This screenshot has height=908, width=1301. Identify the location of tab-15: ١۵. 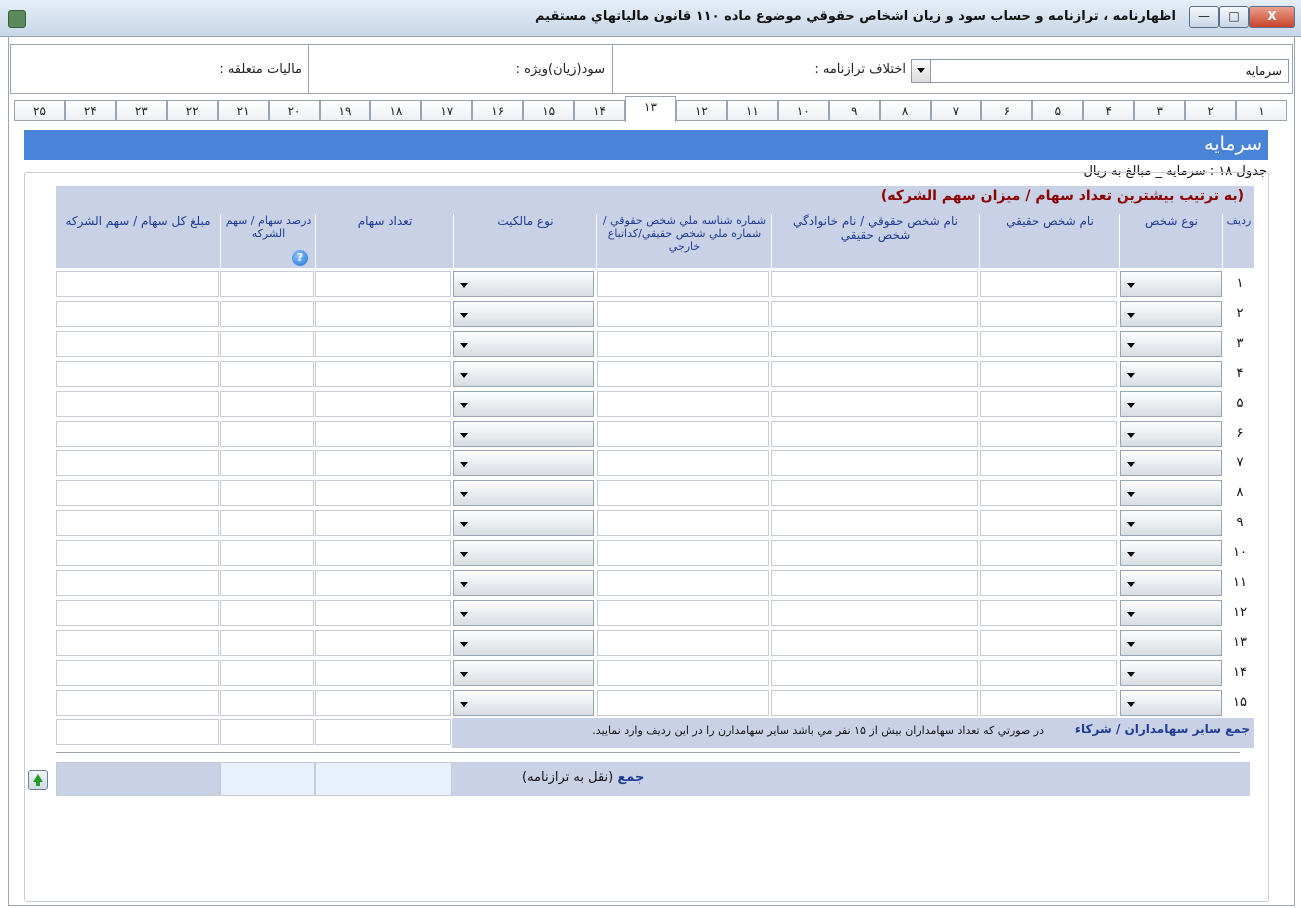
(549, 110).